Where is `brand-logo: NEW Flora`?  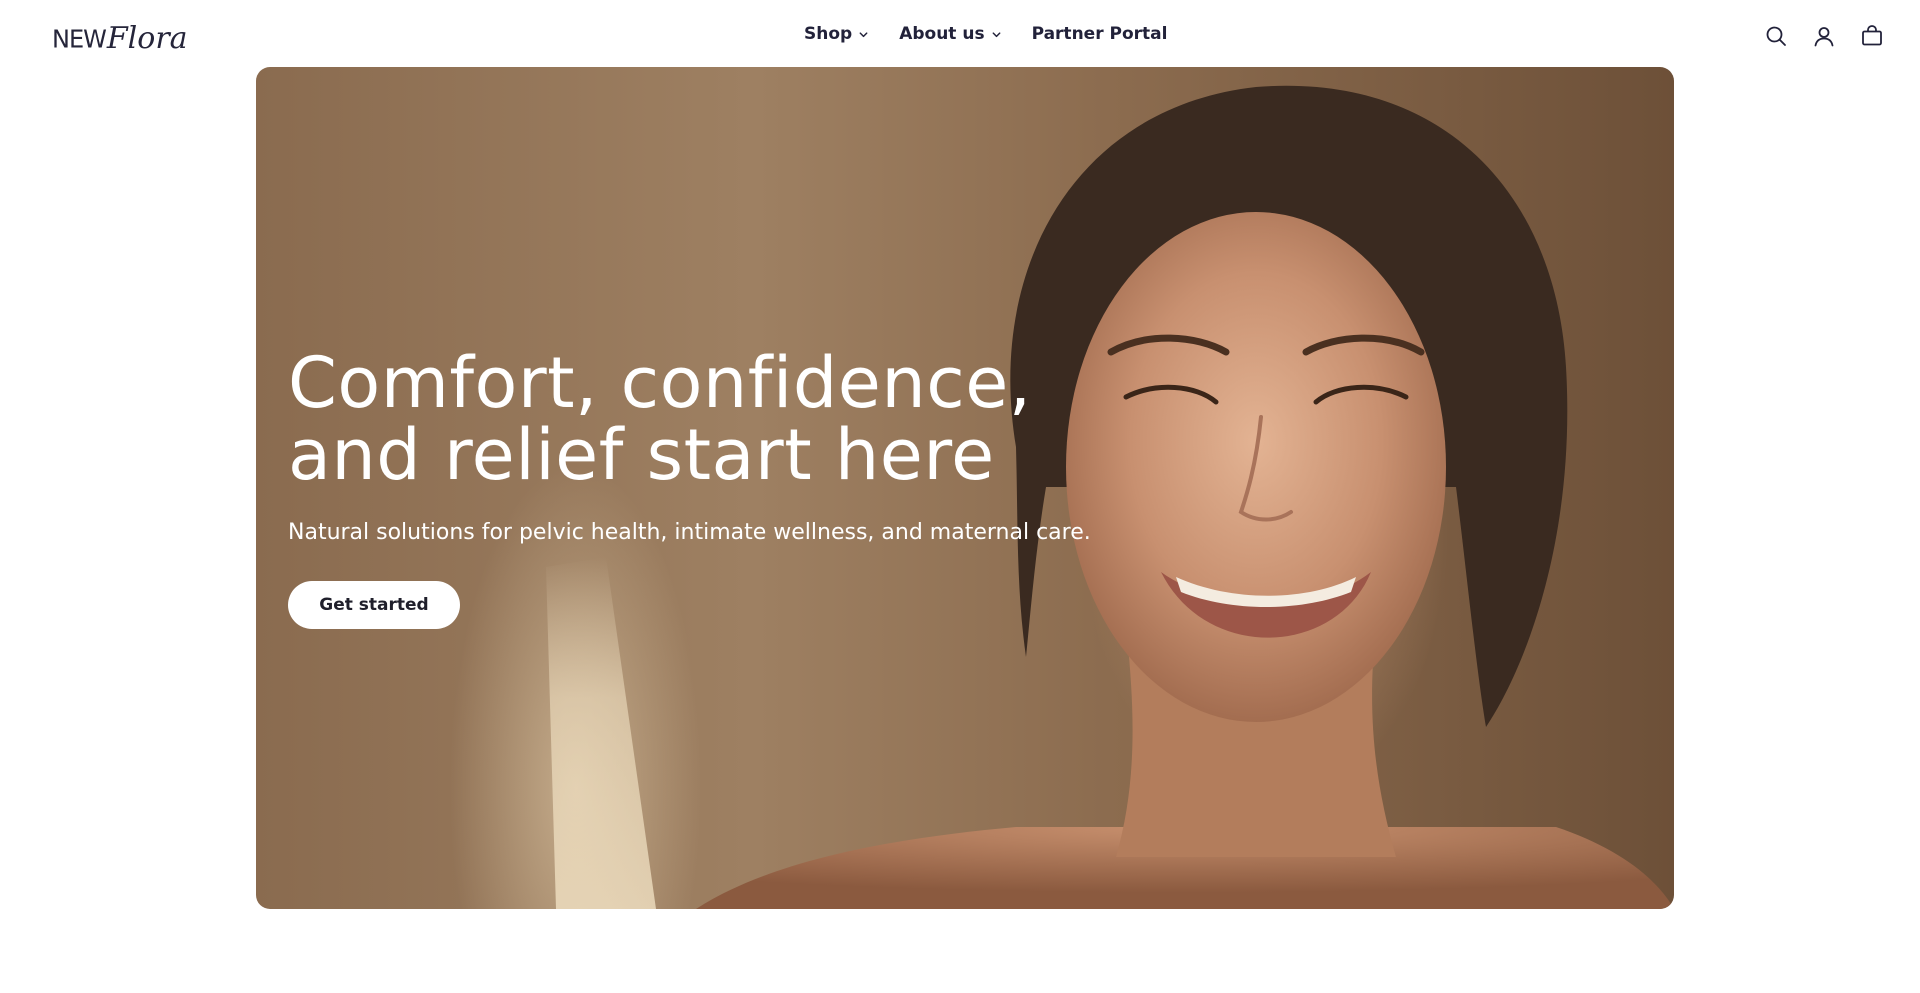 brand-logo: NEW Flora is located at coordinates (120, 39).